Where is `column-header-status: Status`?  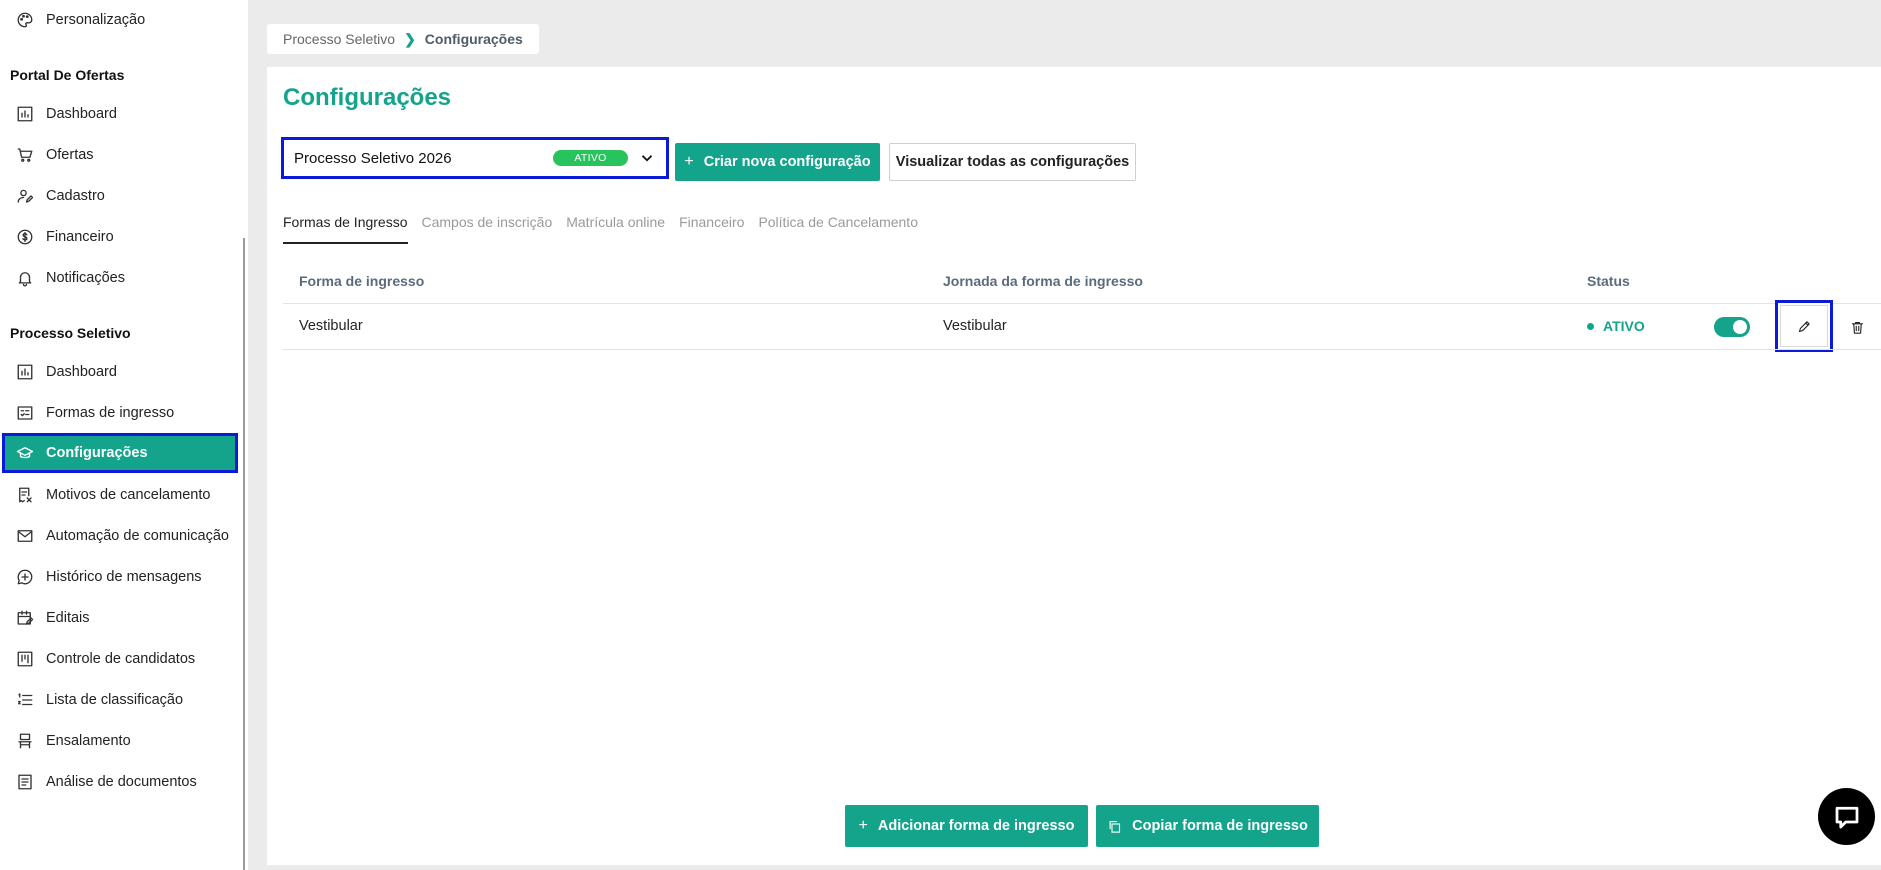 column-header-status: Status is located at coordinates (1608, 281).